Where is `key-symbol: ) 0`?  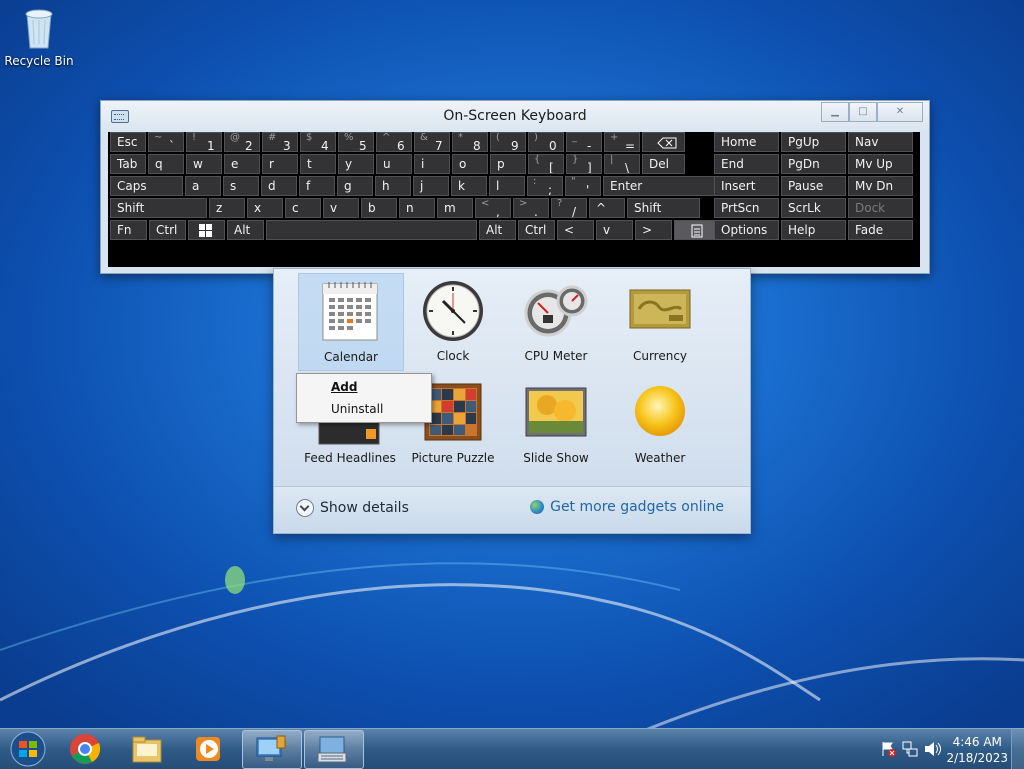
key-symbol: ) 0 is located at coordinates (546, 142).